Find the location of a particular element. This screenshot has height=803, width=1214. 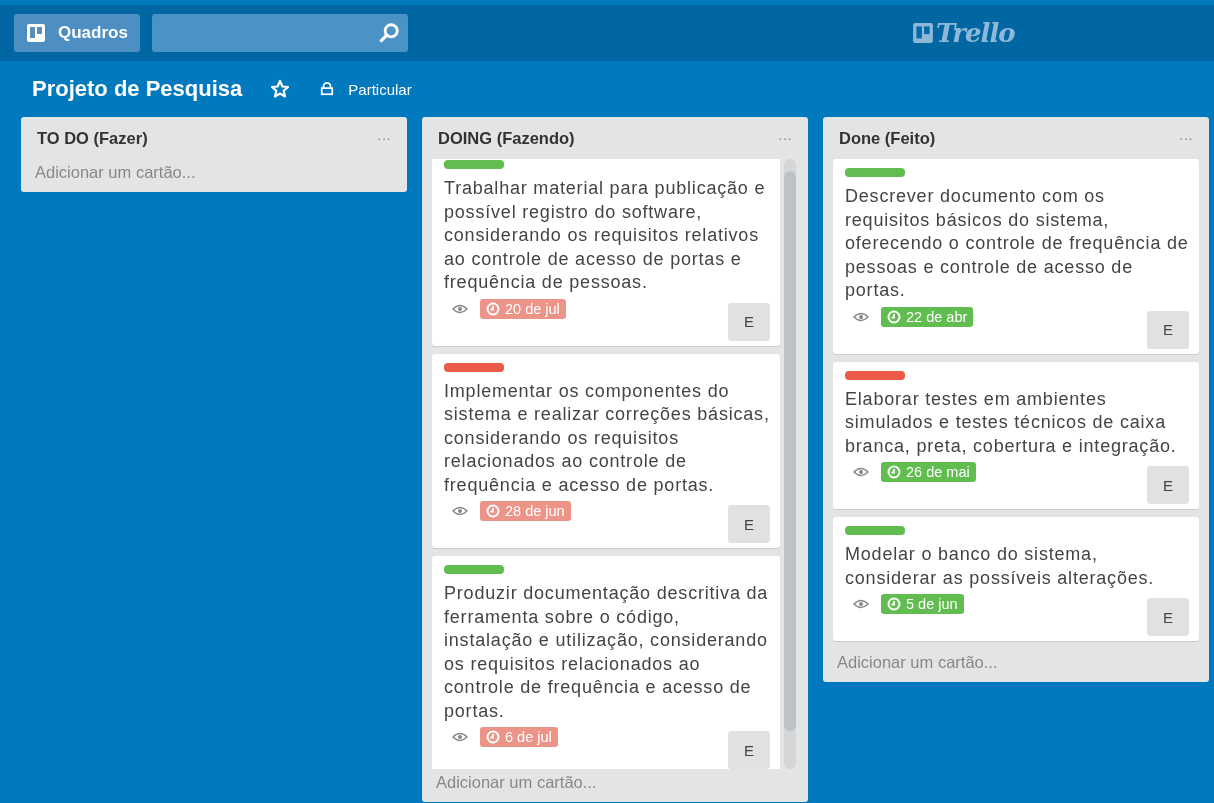

card-text: Produzir documentação descritiva da ferramenta sobre o código, instalação e utilização, considerando os requisitos relacionados ao controle de frequência e acesso de portas. is located at coordinates (607, 652).